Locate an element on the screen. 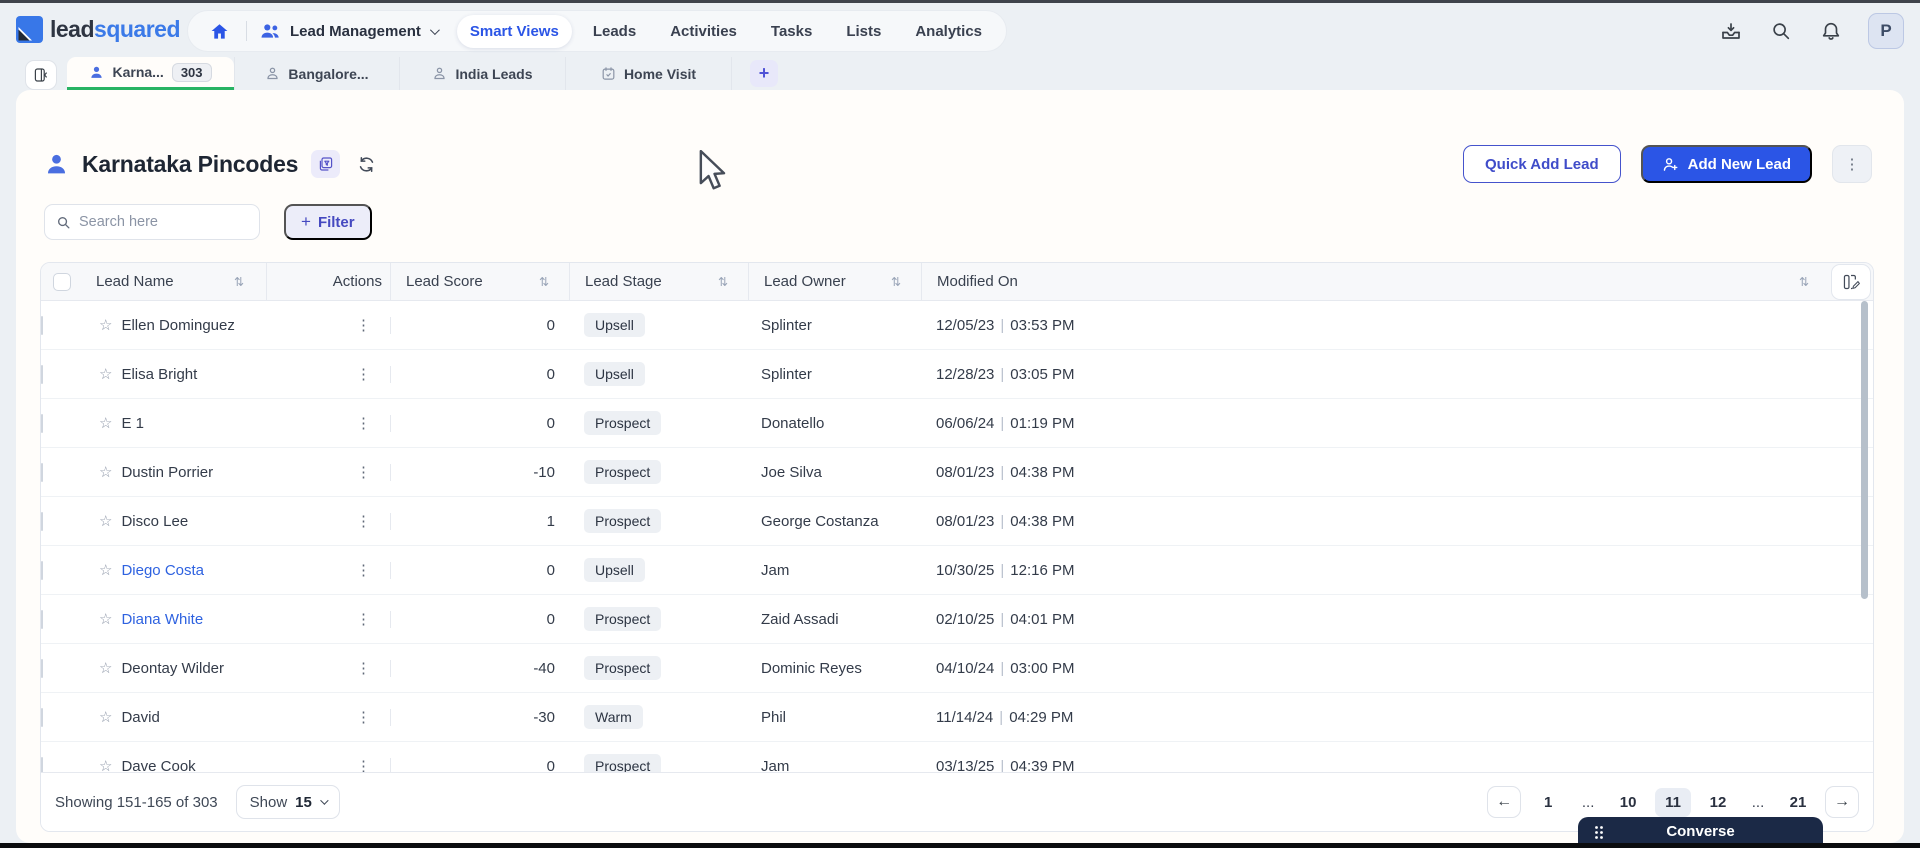 This screenshot has height=848, width=1920. user-avatar: P is located at coordinates (1886, 31).